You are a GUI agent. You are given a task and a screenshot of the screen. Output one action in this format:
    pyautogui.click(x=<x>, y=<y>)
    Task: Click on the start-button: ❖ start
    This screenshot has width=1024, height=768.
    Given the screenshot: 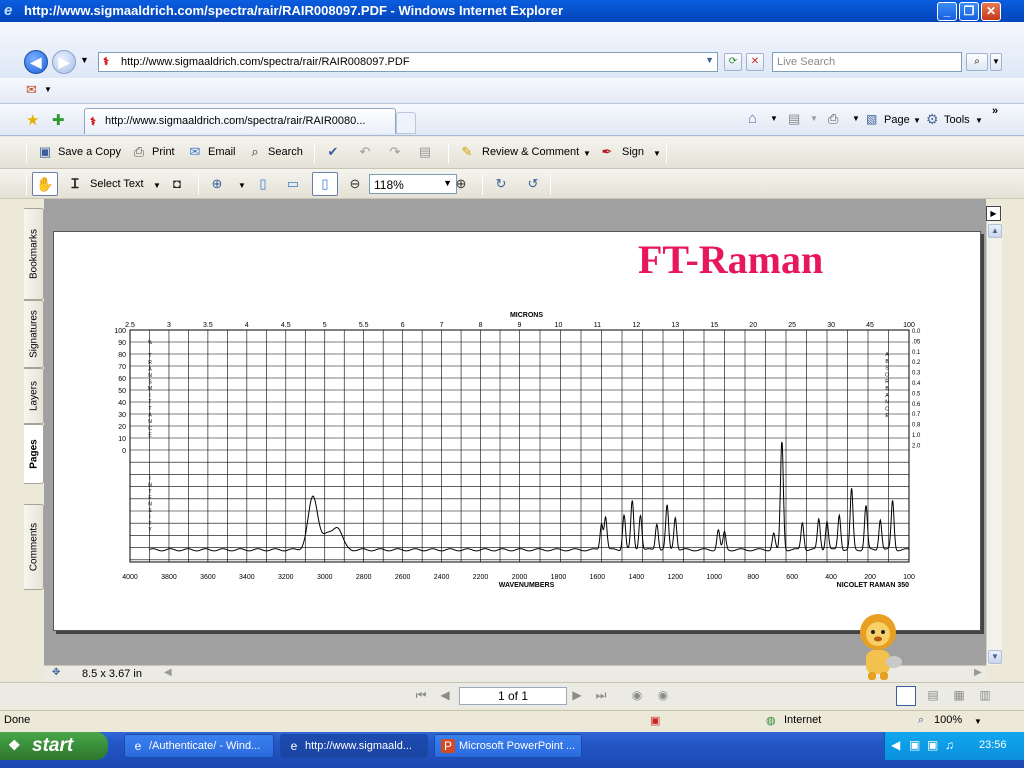 What is the action you would take?
    pyautogui.click(x=54, y=746)
    